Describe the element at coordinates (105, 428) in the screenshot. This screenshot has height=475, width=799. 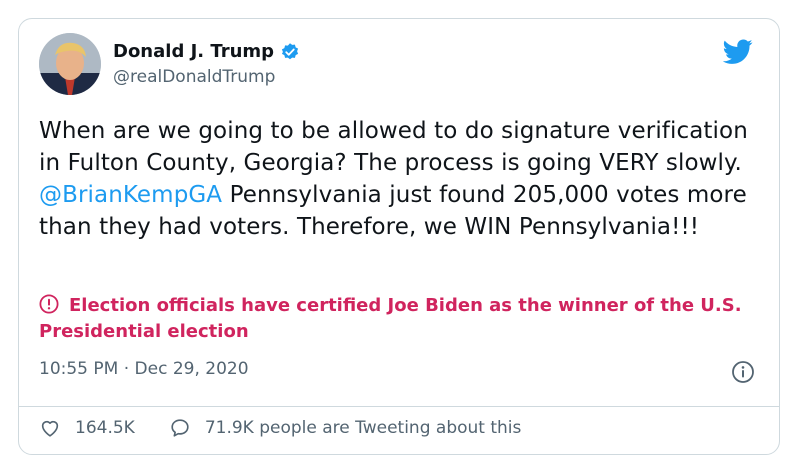
I see `like-count: 164.5K` at that location.